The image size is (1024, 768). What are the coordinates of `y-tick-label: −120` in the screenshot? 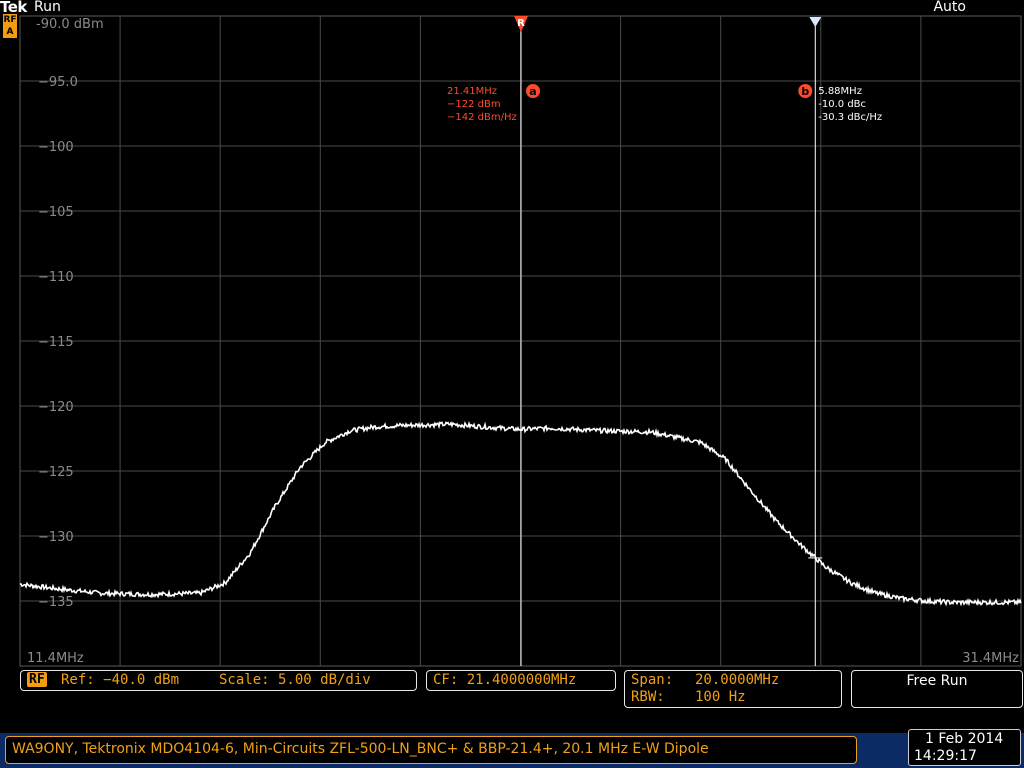 It's located at (56, 407).